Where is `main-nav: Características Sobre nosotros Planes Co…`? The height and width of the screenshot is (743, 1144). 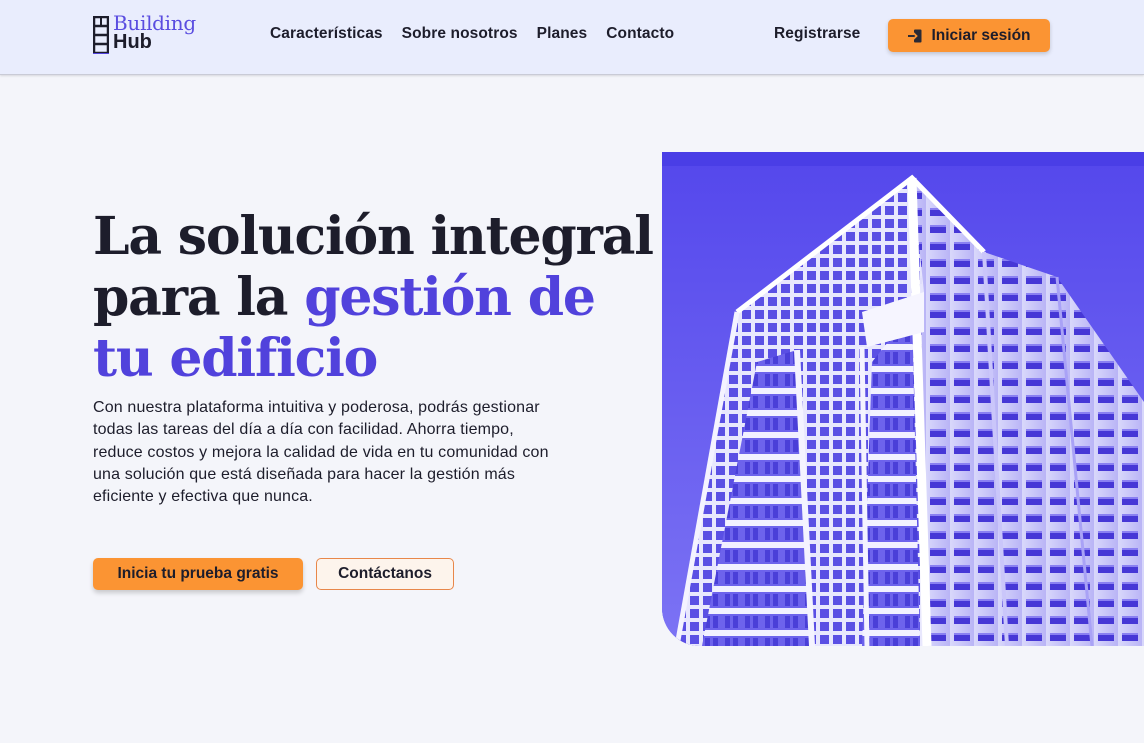 main-nav: Características Sobre nosotros Planes Co… is located at coordinates (481, 34).